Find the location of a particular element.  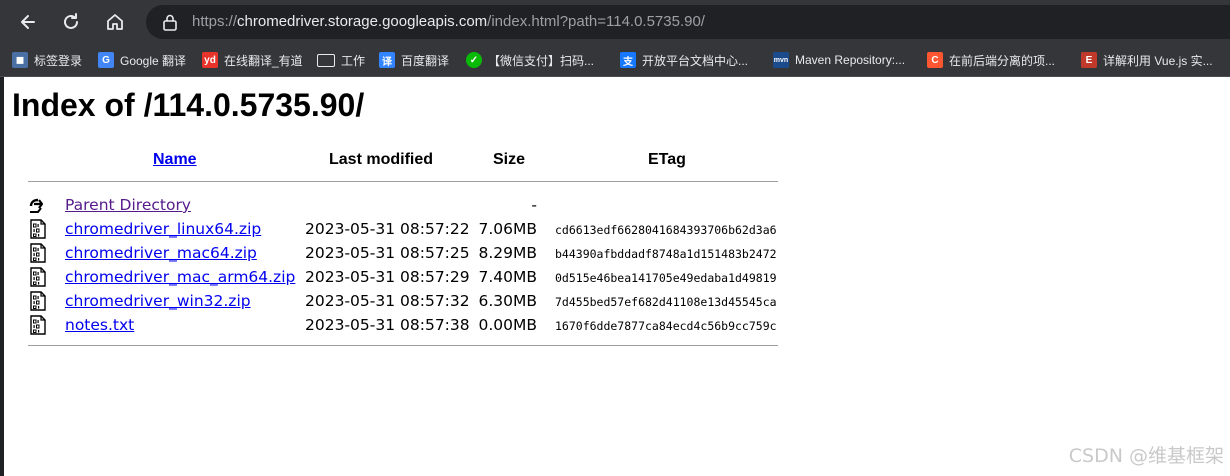

row-size: 7.40MB is located at coordinates (507, 277).